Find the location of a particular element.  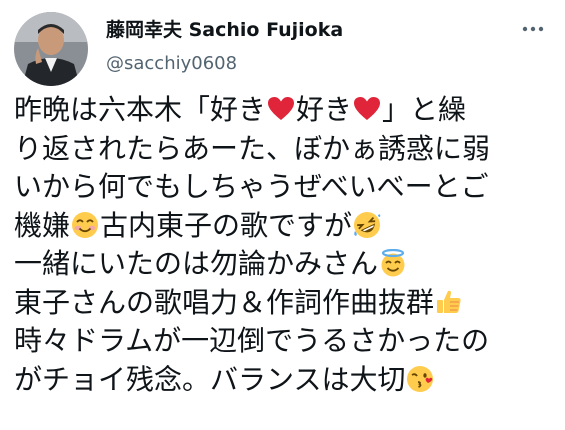

avatar is located at coordinates (51, 49).